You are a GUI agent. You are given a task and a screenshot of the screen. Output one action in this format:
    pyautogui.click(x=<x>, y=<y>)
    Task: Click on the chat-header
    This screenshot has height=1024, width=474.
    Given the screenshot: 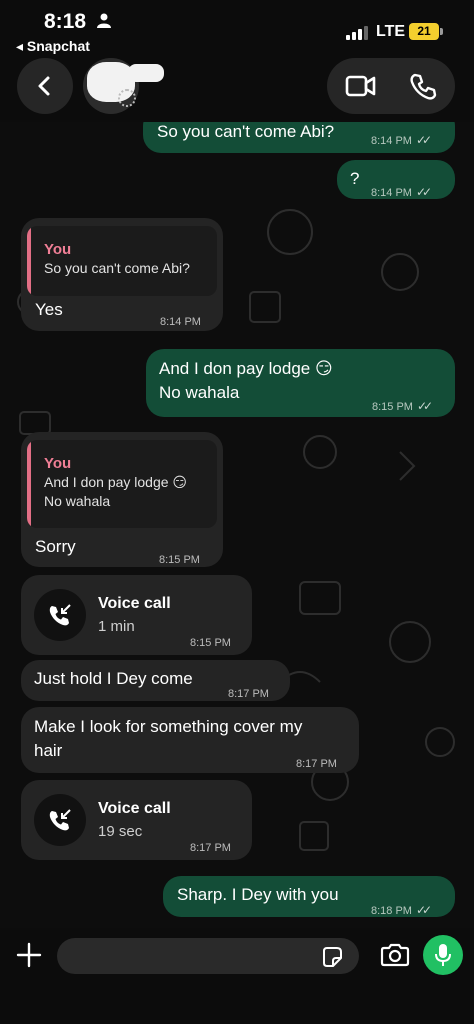 What is the action you would take?
    pyautogui.click(x=237, y=89)
    